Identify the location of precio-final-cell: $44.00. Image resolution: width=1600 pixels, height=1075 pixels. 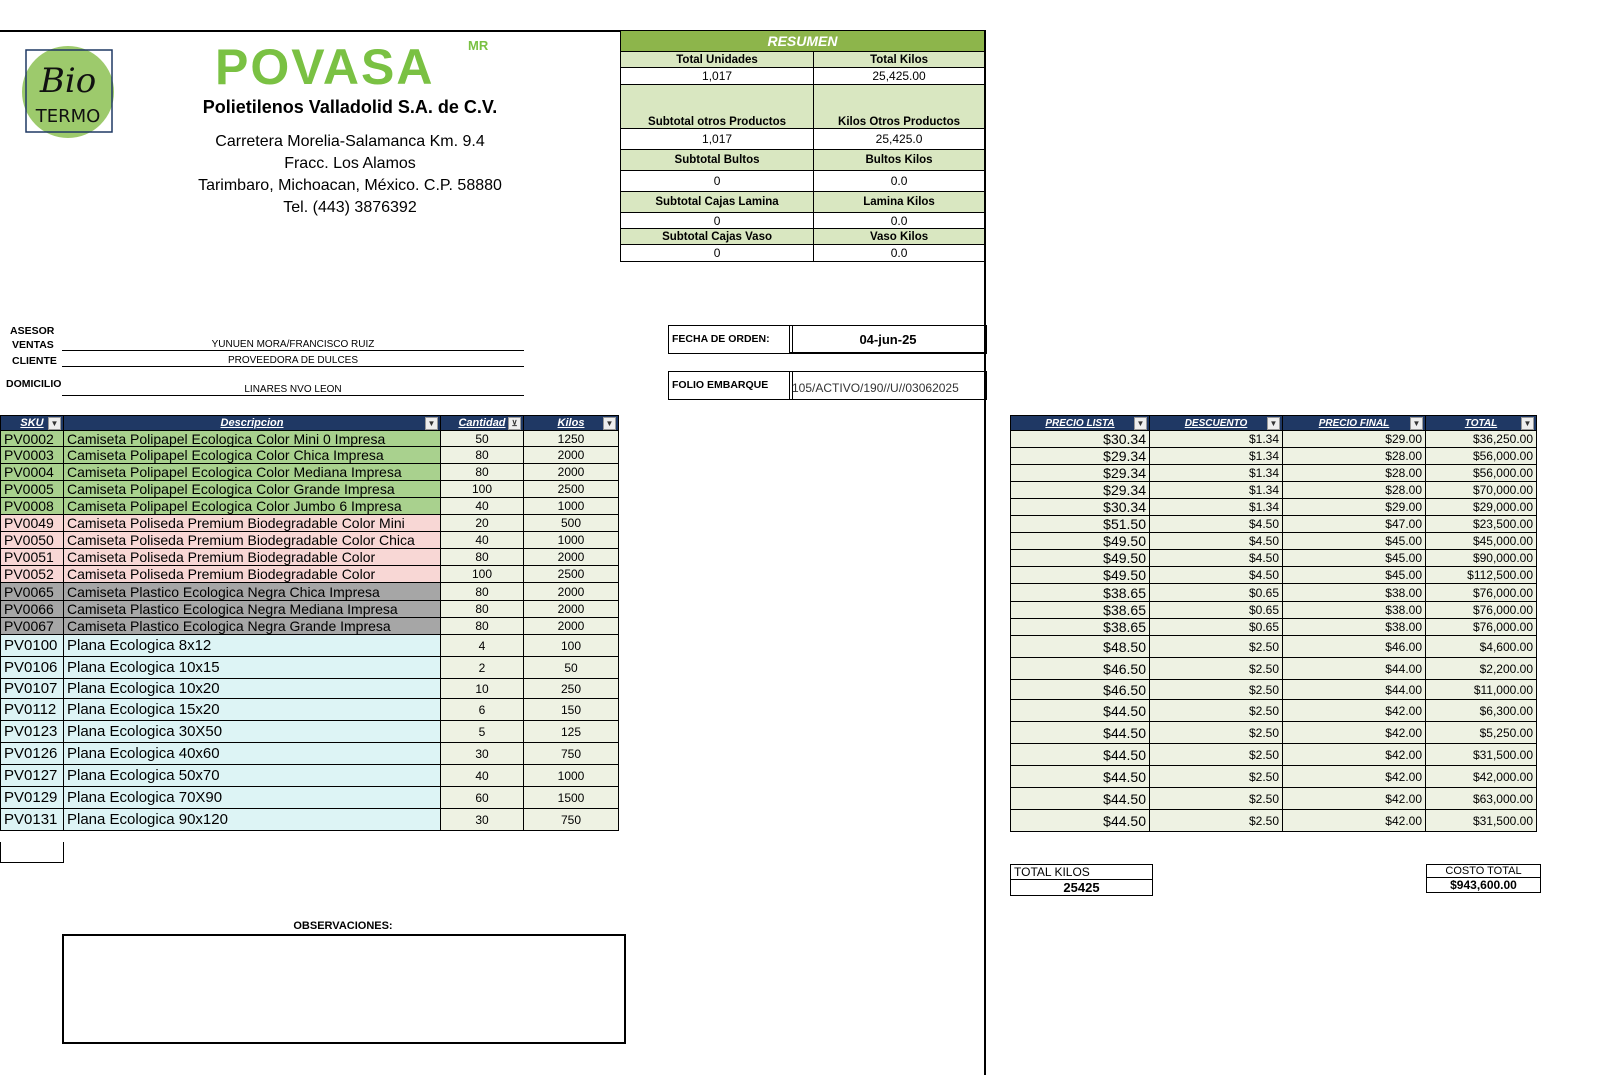
(1354, 668).